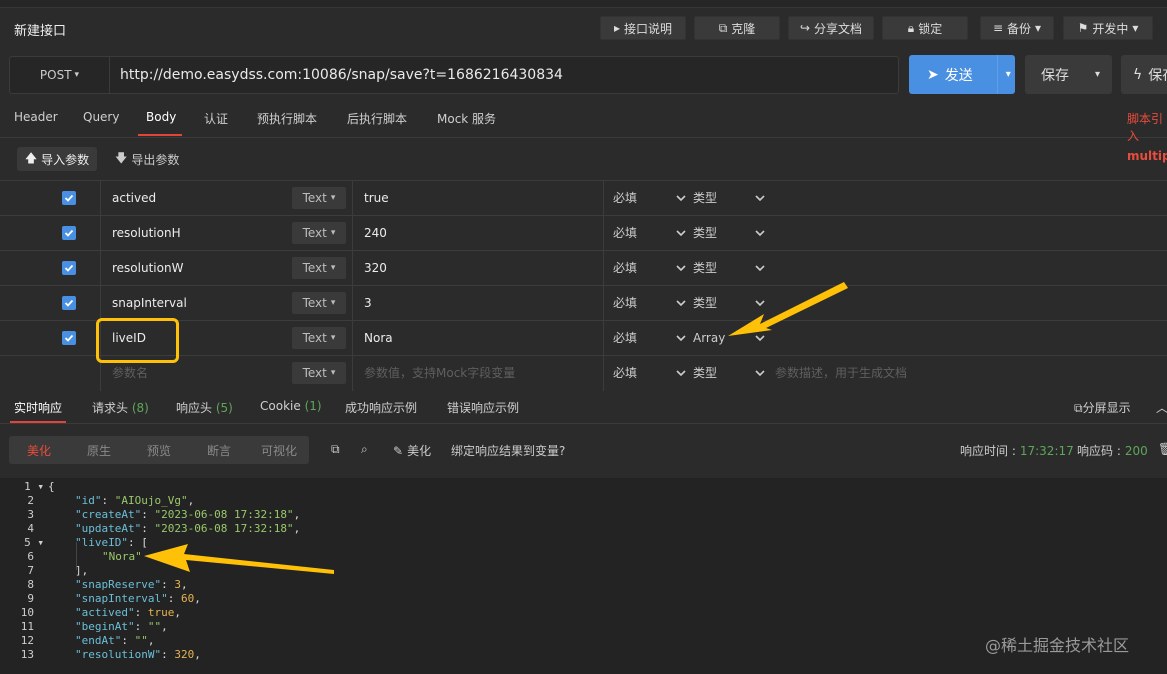 The height and width of the screenshot is (674, 1167). What do you see at coordinates (30, 500) in the screenshot?
I see `line-number: 2` at bounding box center [30, 500].